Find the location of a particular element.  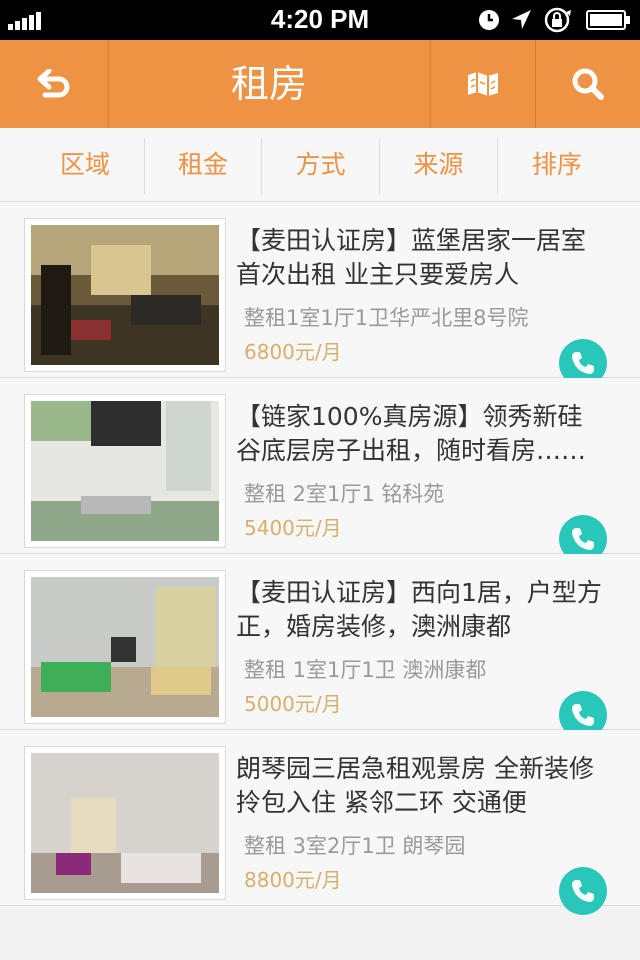

page-title: 租房 is located at coordinates (268, 84).